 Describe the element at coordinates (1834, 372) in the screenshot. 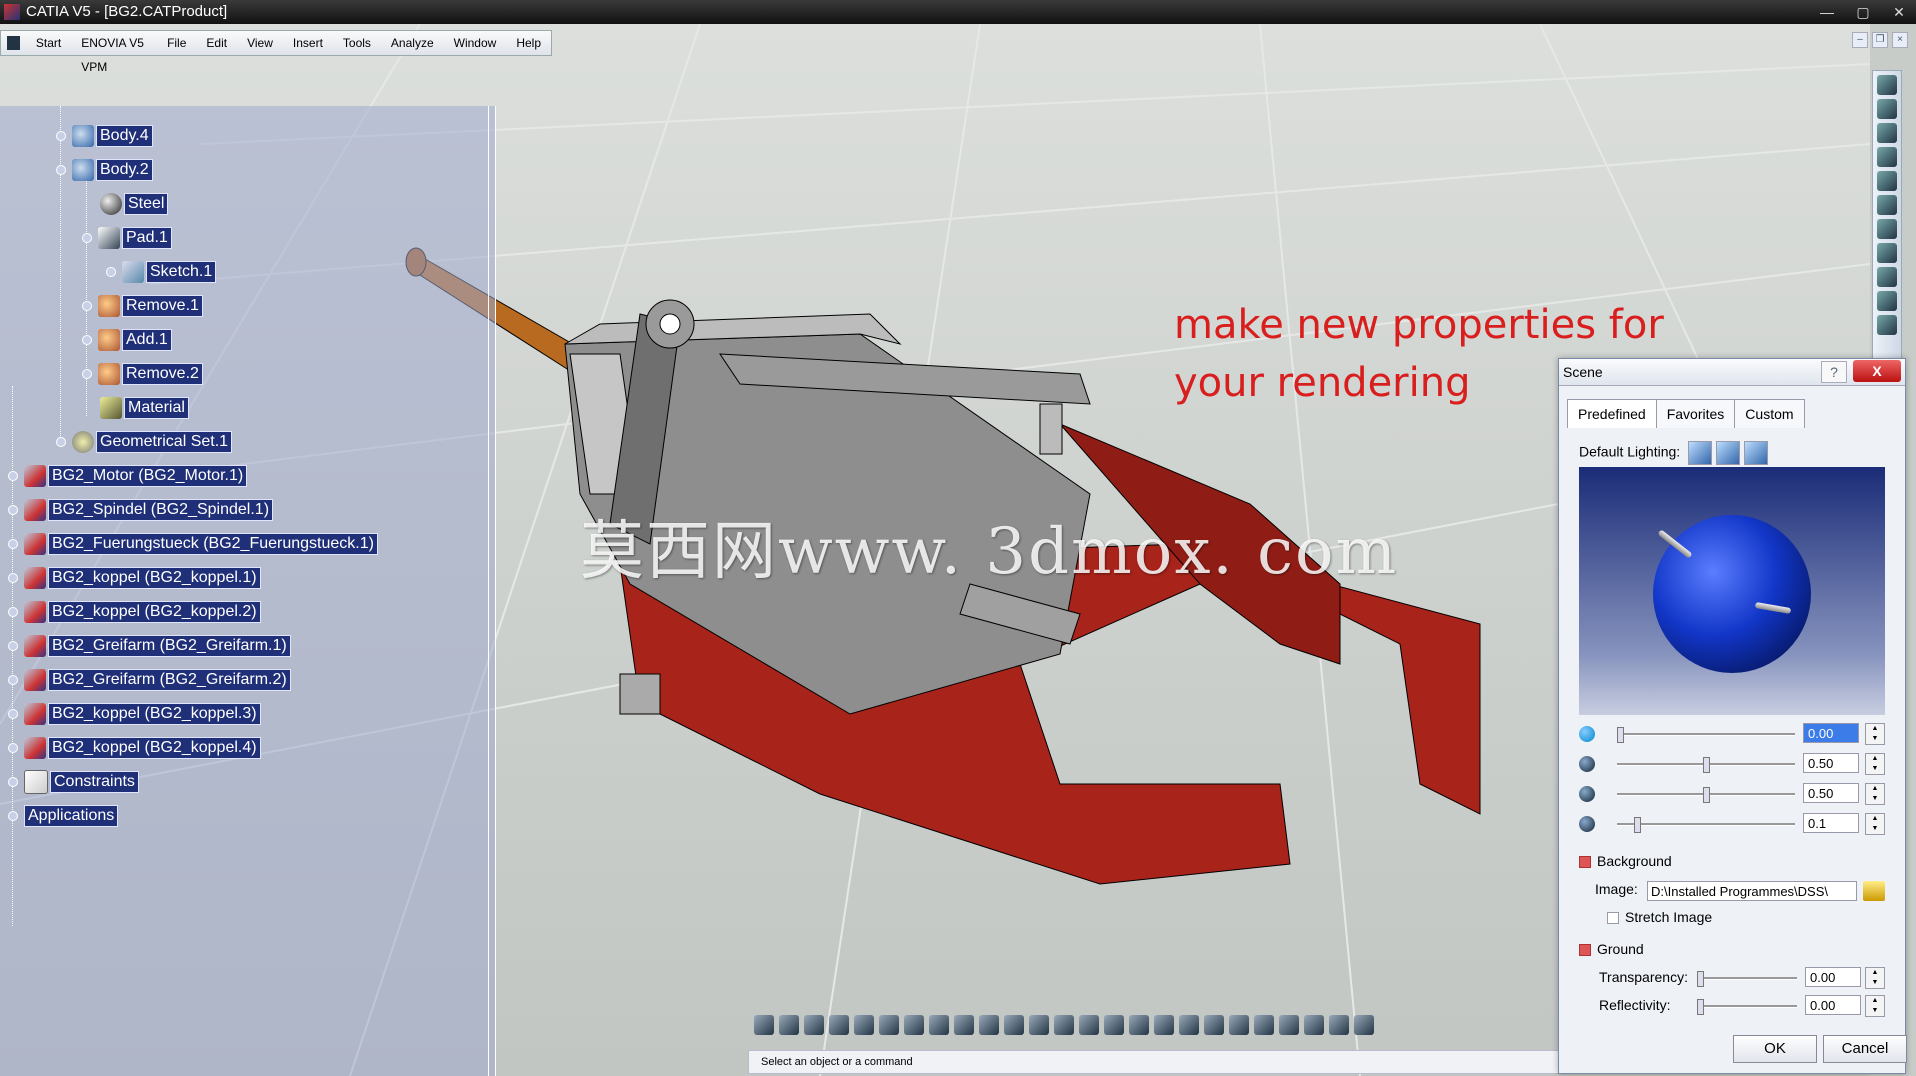

I see `help-button: ?` at that location.